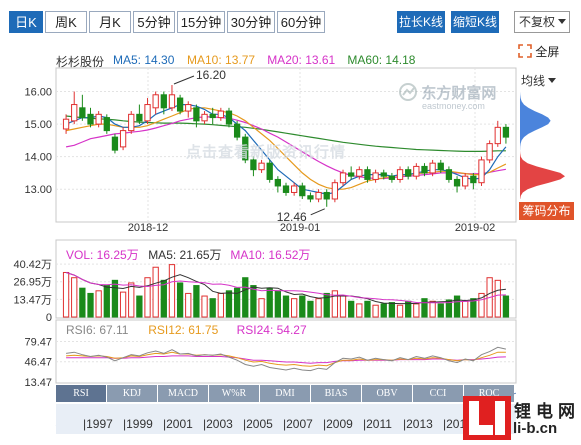  What do you see at coordinates (300, 228) in the screenshot?
I see `price-x-tick-1: 2019-01` at bounding box center [300, 228].